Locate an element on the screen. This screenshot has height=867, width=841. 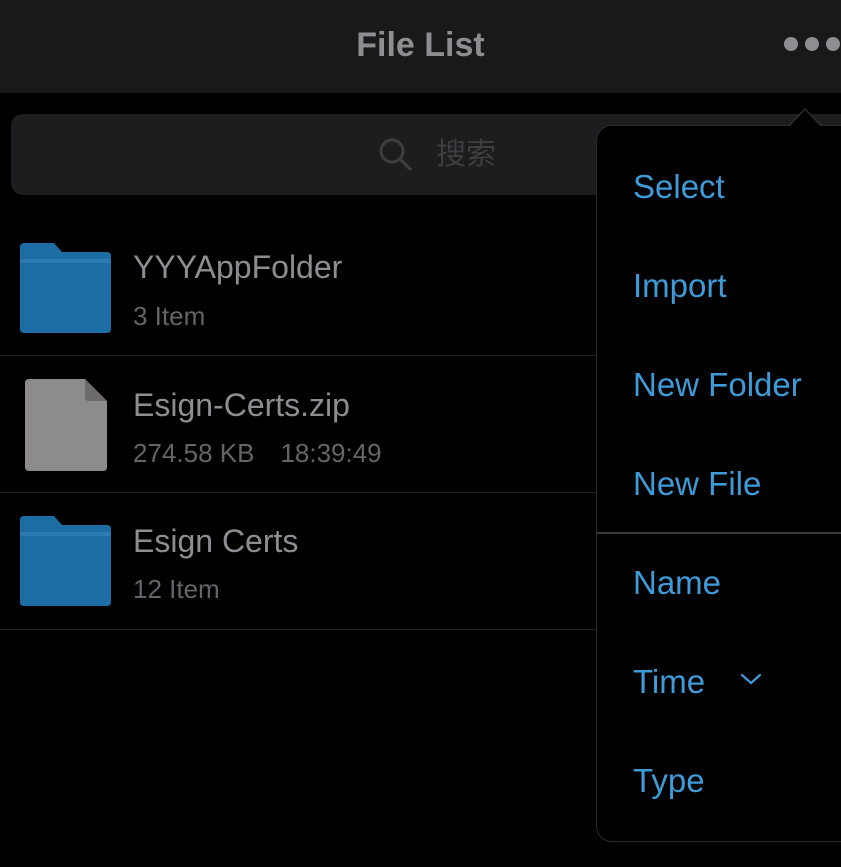
sort-by-type: Type is located at coordinates (718, 780).